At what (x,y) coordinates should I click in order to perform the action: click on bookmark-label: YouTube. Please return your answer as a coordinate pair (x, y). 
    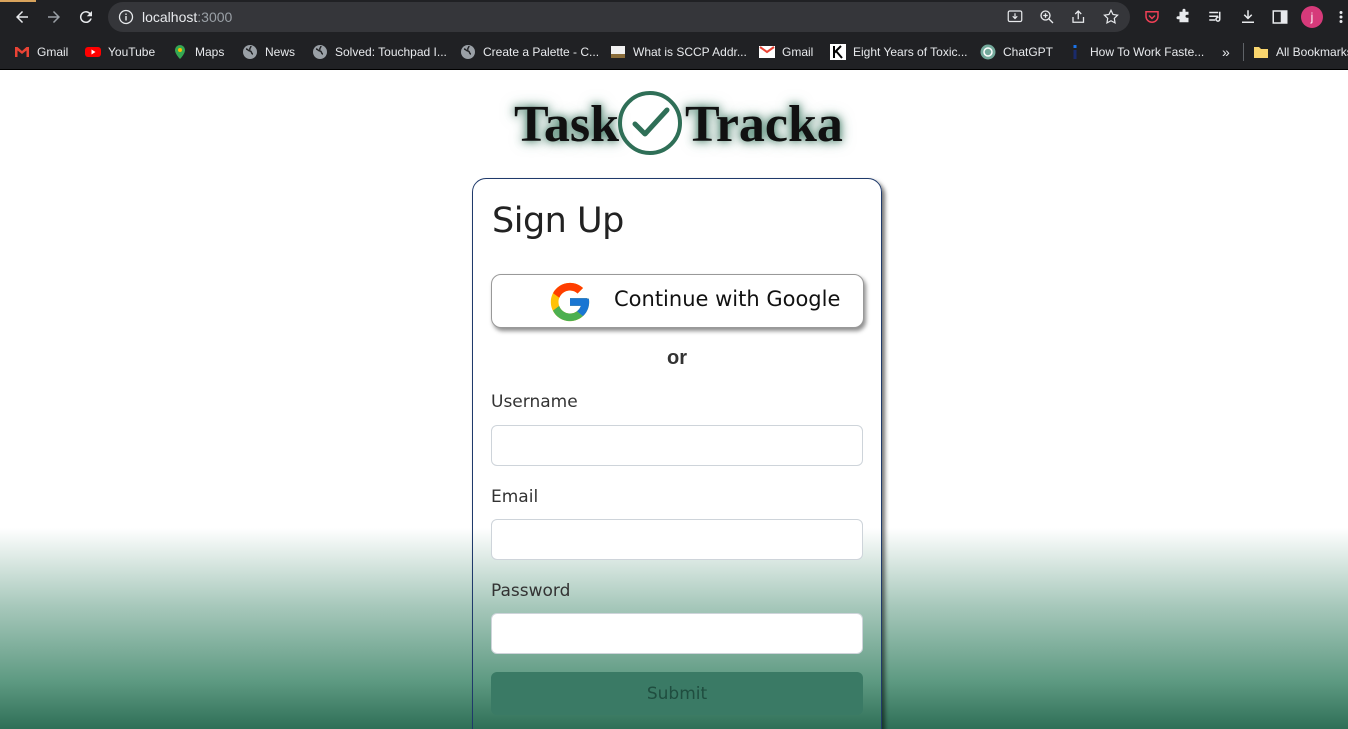
    Looking at the image, I should click on (132, 52).